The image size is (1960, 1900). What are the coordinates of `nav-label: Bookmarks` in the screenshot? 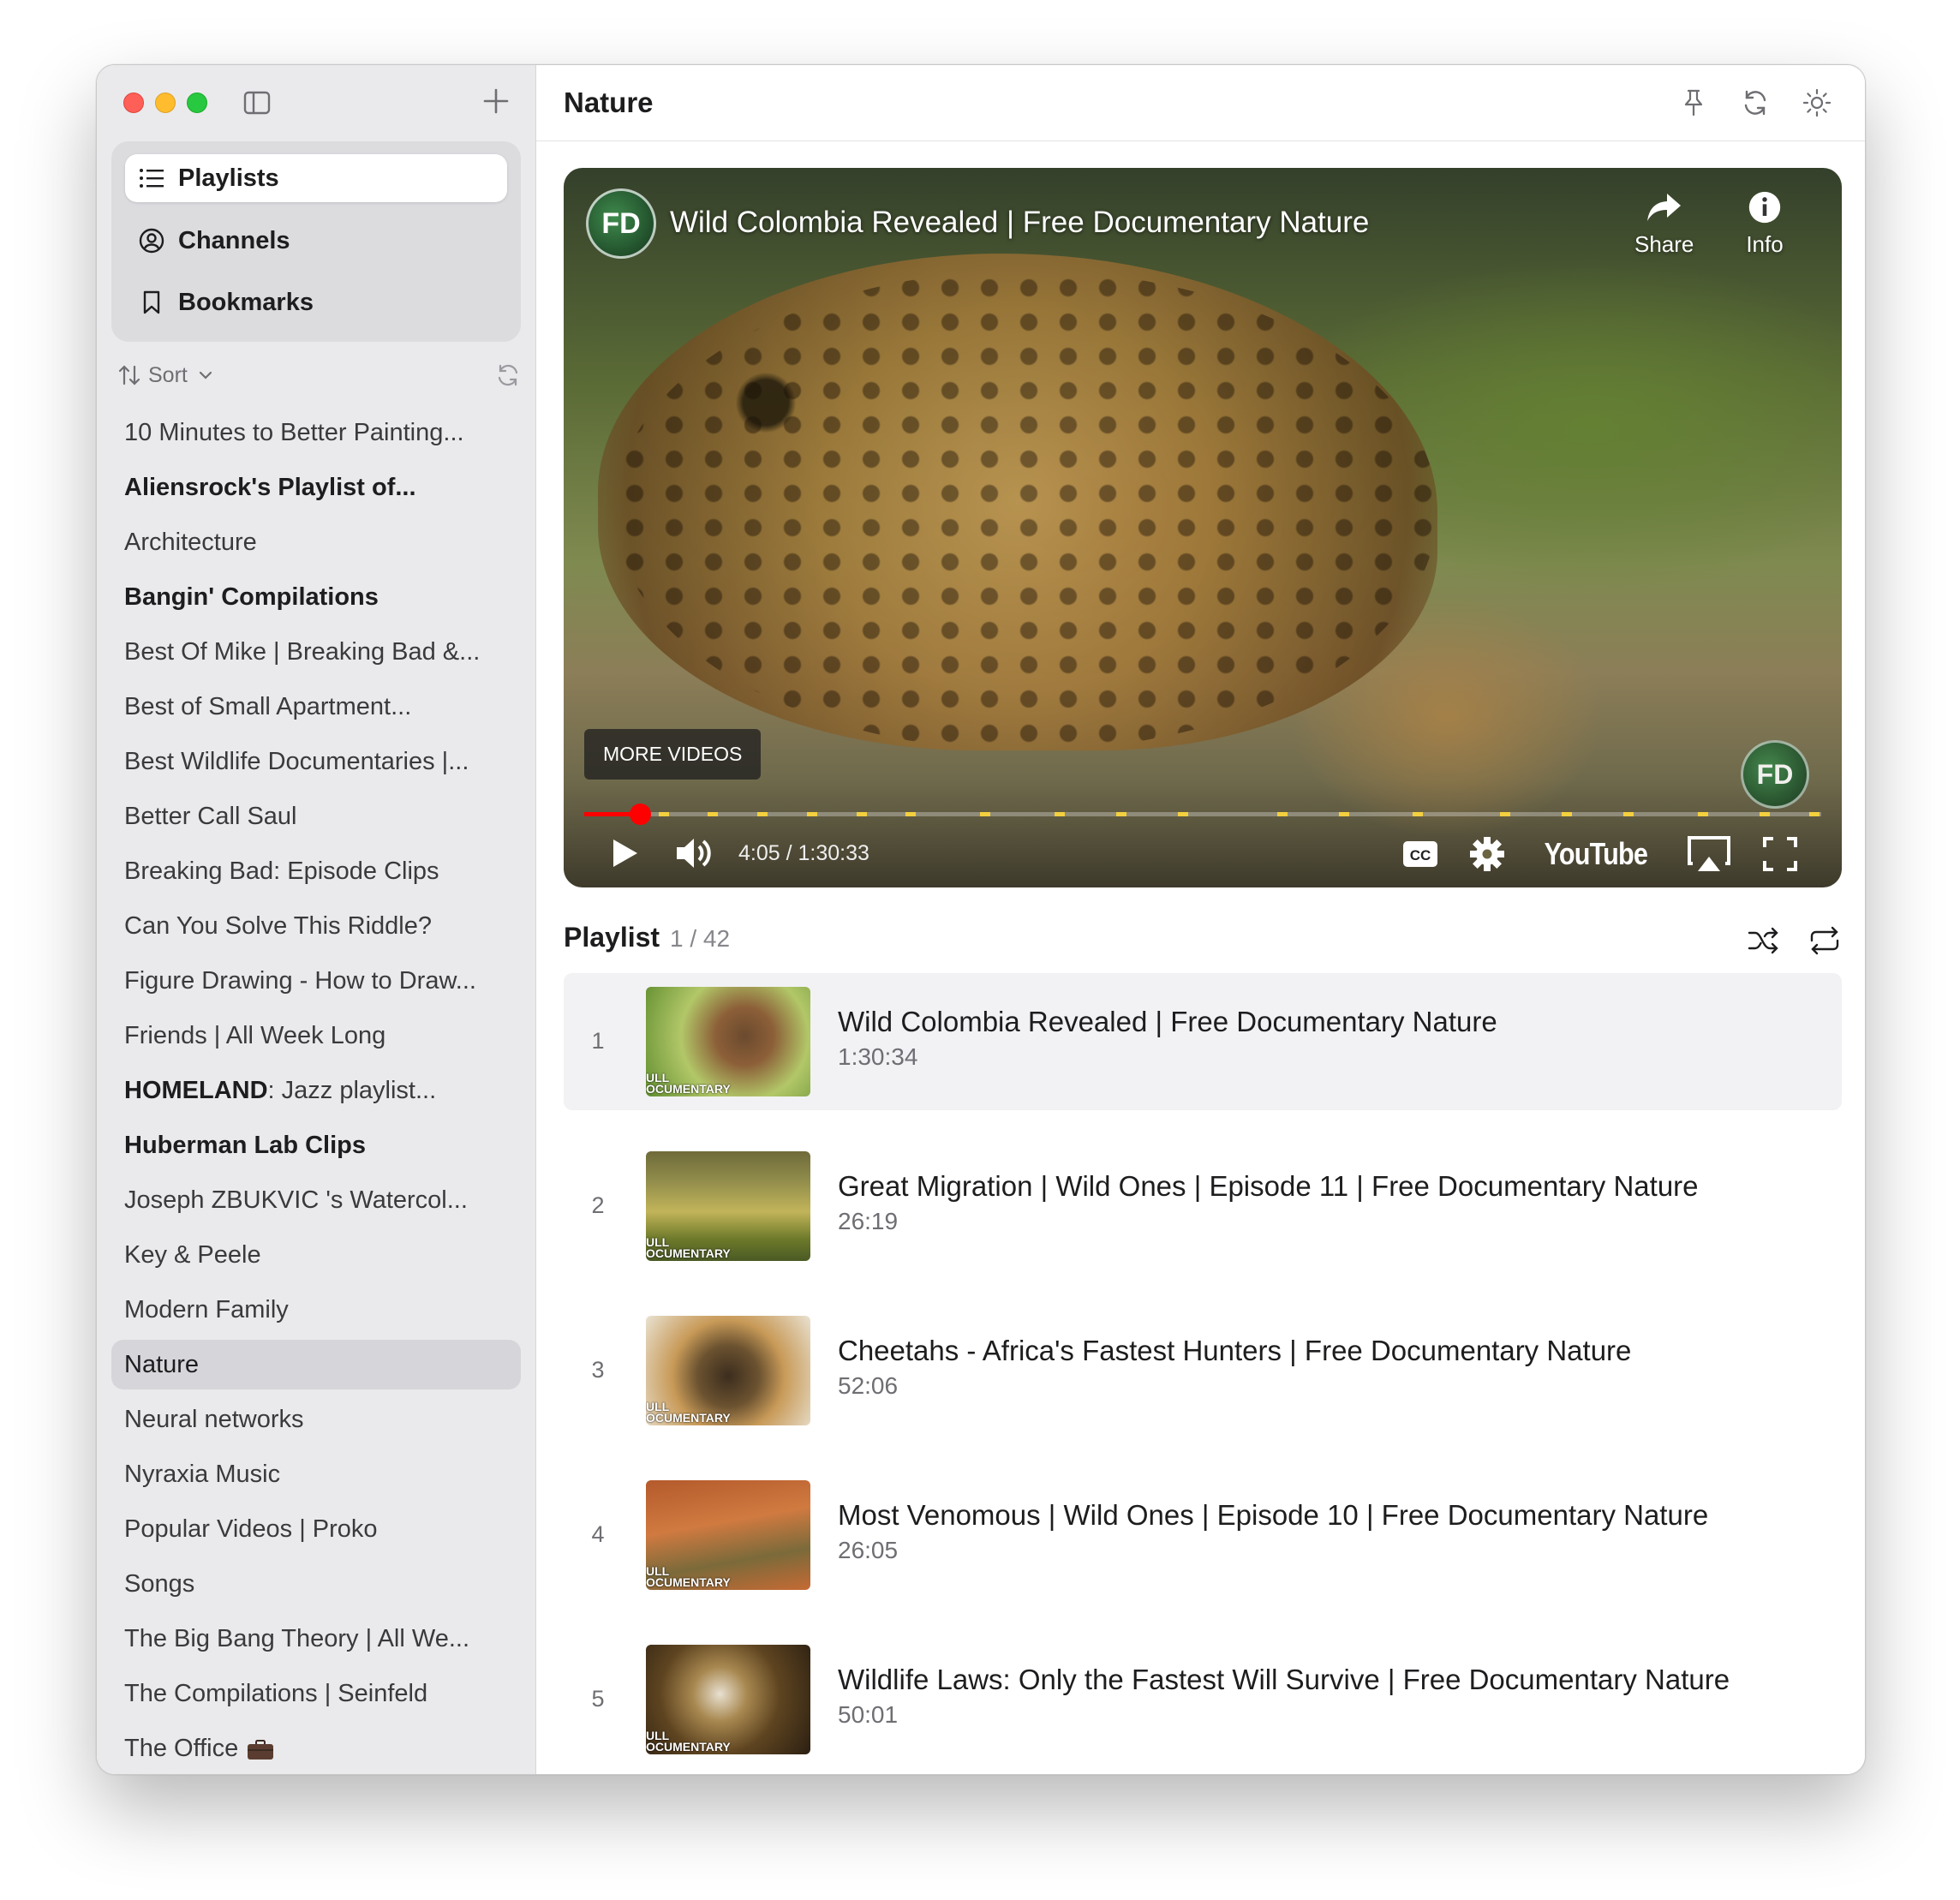 It's located at (246, 302).